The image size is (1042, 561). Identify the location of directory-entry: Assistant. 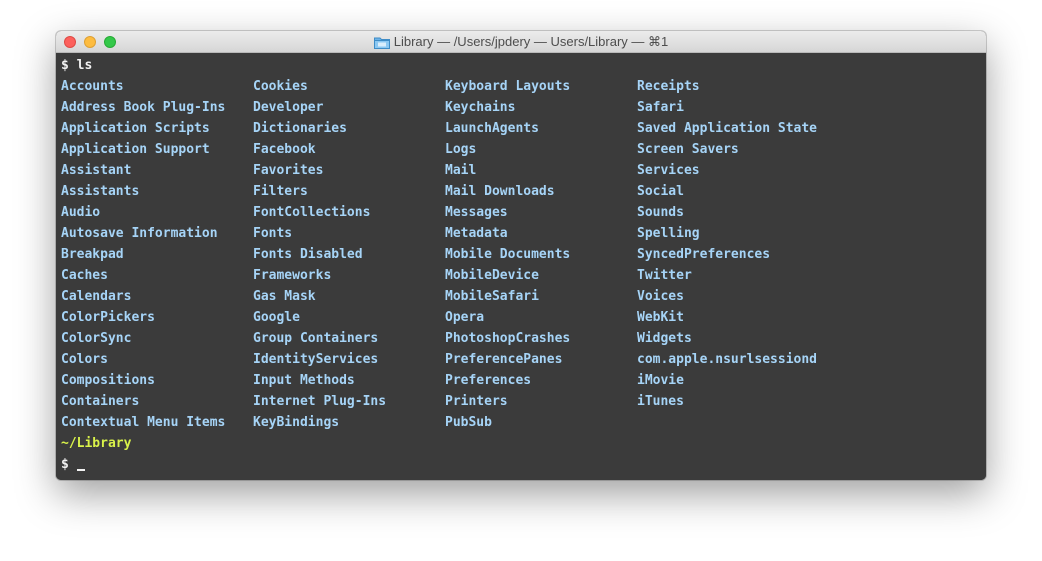
(96, 170).